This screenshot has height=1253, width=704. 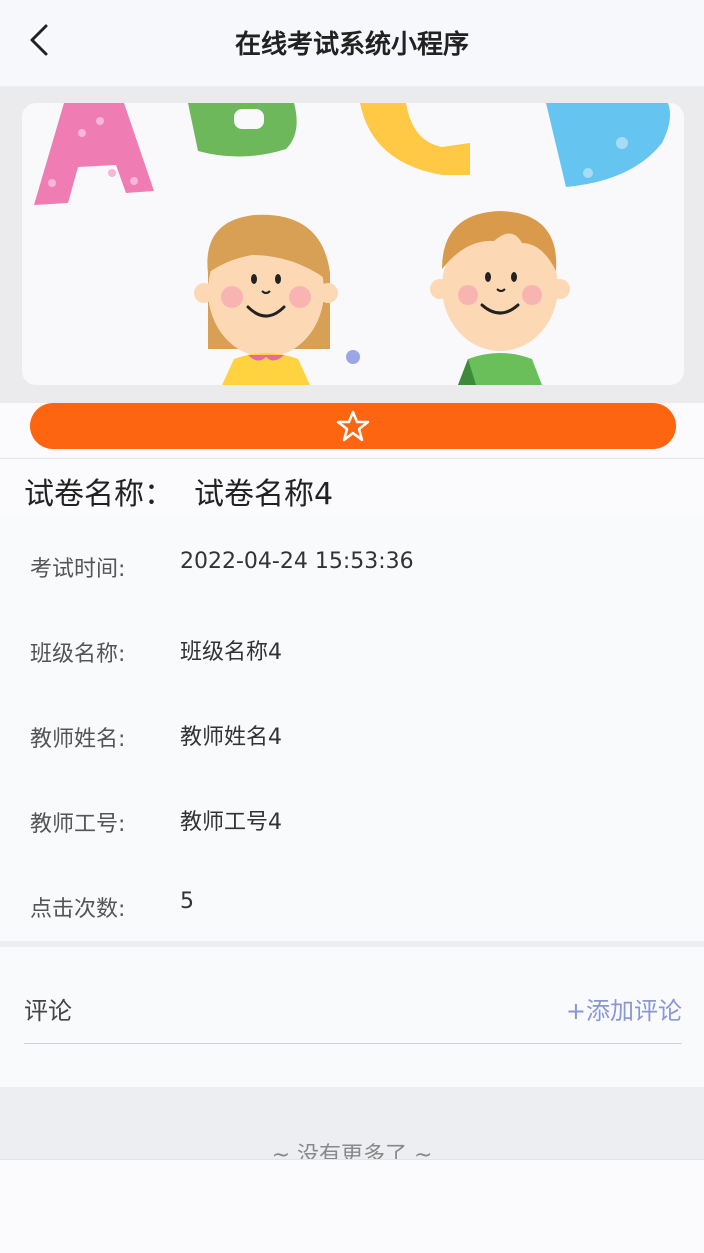 What do you see at coordinates (352, 1127) in the screenshot?
I see `list-footer: ~ 没有更多了 ~` at bounding box center [352, 1127].